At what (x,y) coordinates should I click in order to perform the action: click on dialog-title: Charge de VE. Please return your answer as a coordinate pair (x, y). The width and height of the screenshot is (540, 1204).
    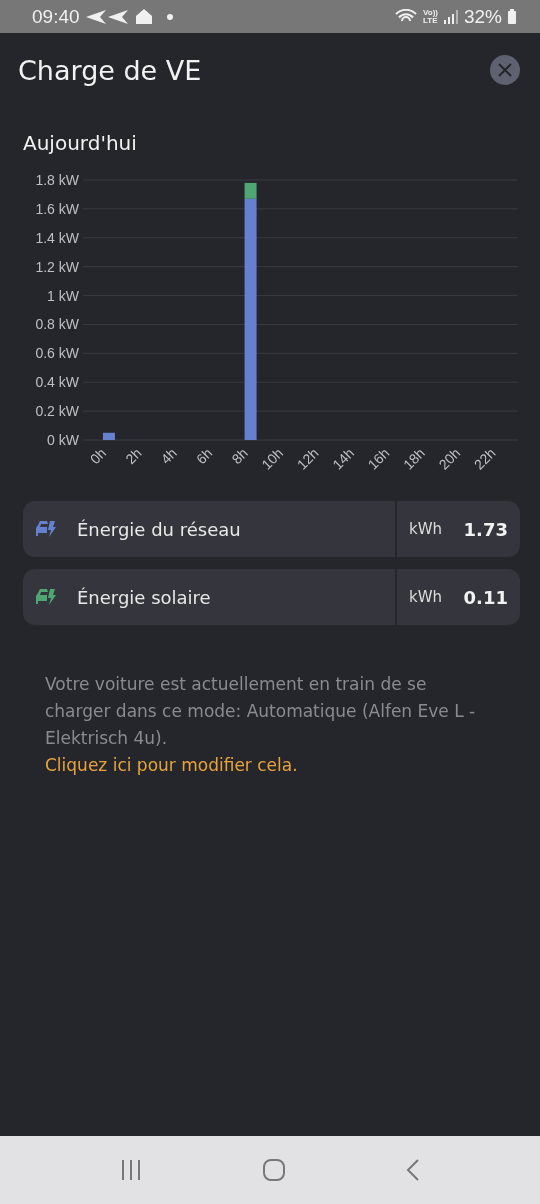
    Looking at the image, I should click on (110, 70).